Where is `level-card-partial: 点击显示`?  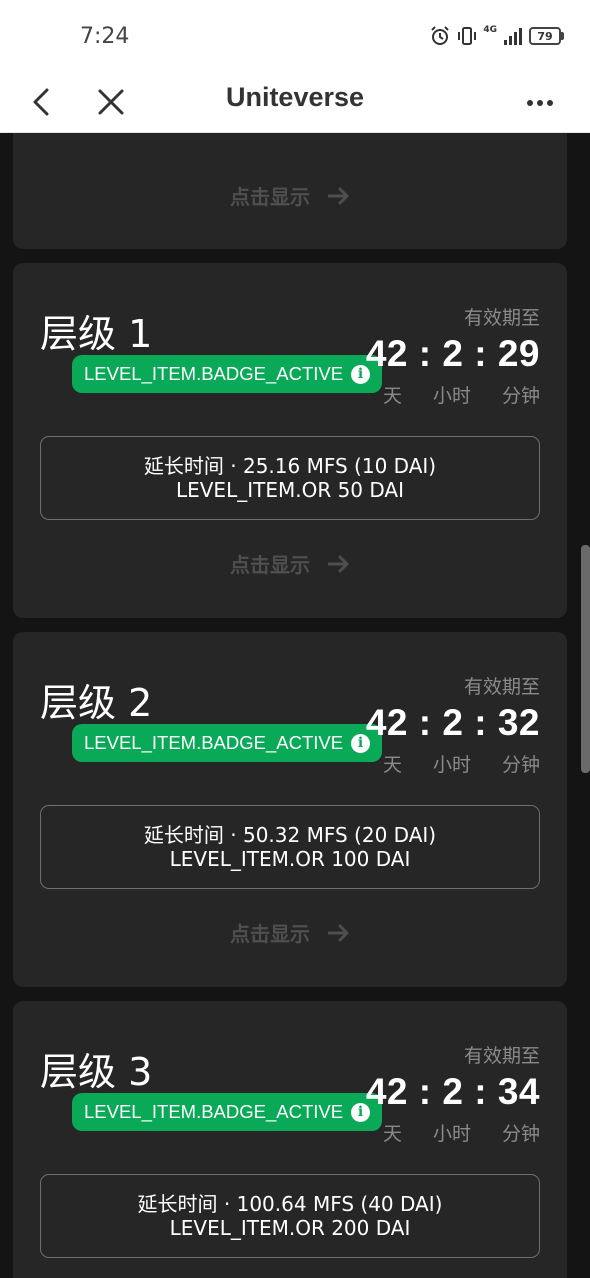
level-card-partial: 点击显示 is located at coordinates (290, 191).